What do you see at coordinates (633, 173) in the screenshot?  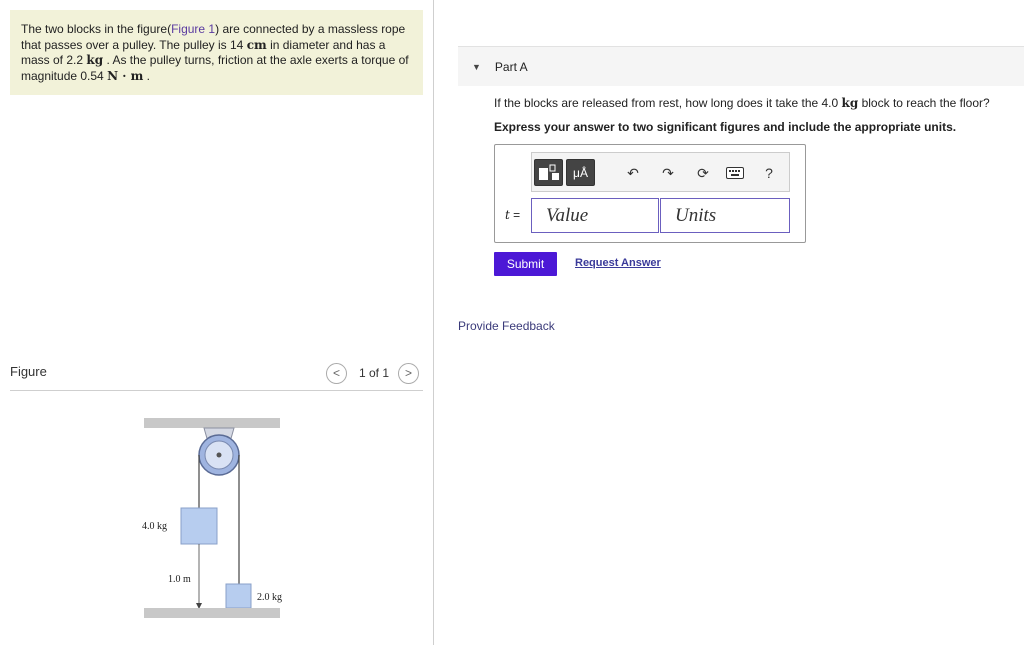 I see `undo-icon: ↶` at bounding box center [633, 173].